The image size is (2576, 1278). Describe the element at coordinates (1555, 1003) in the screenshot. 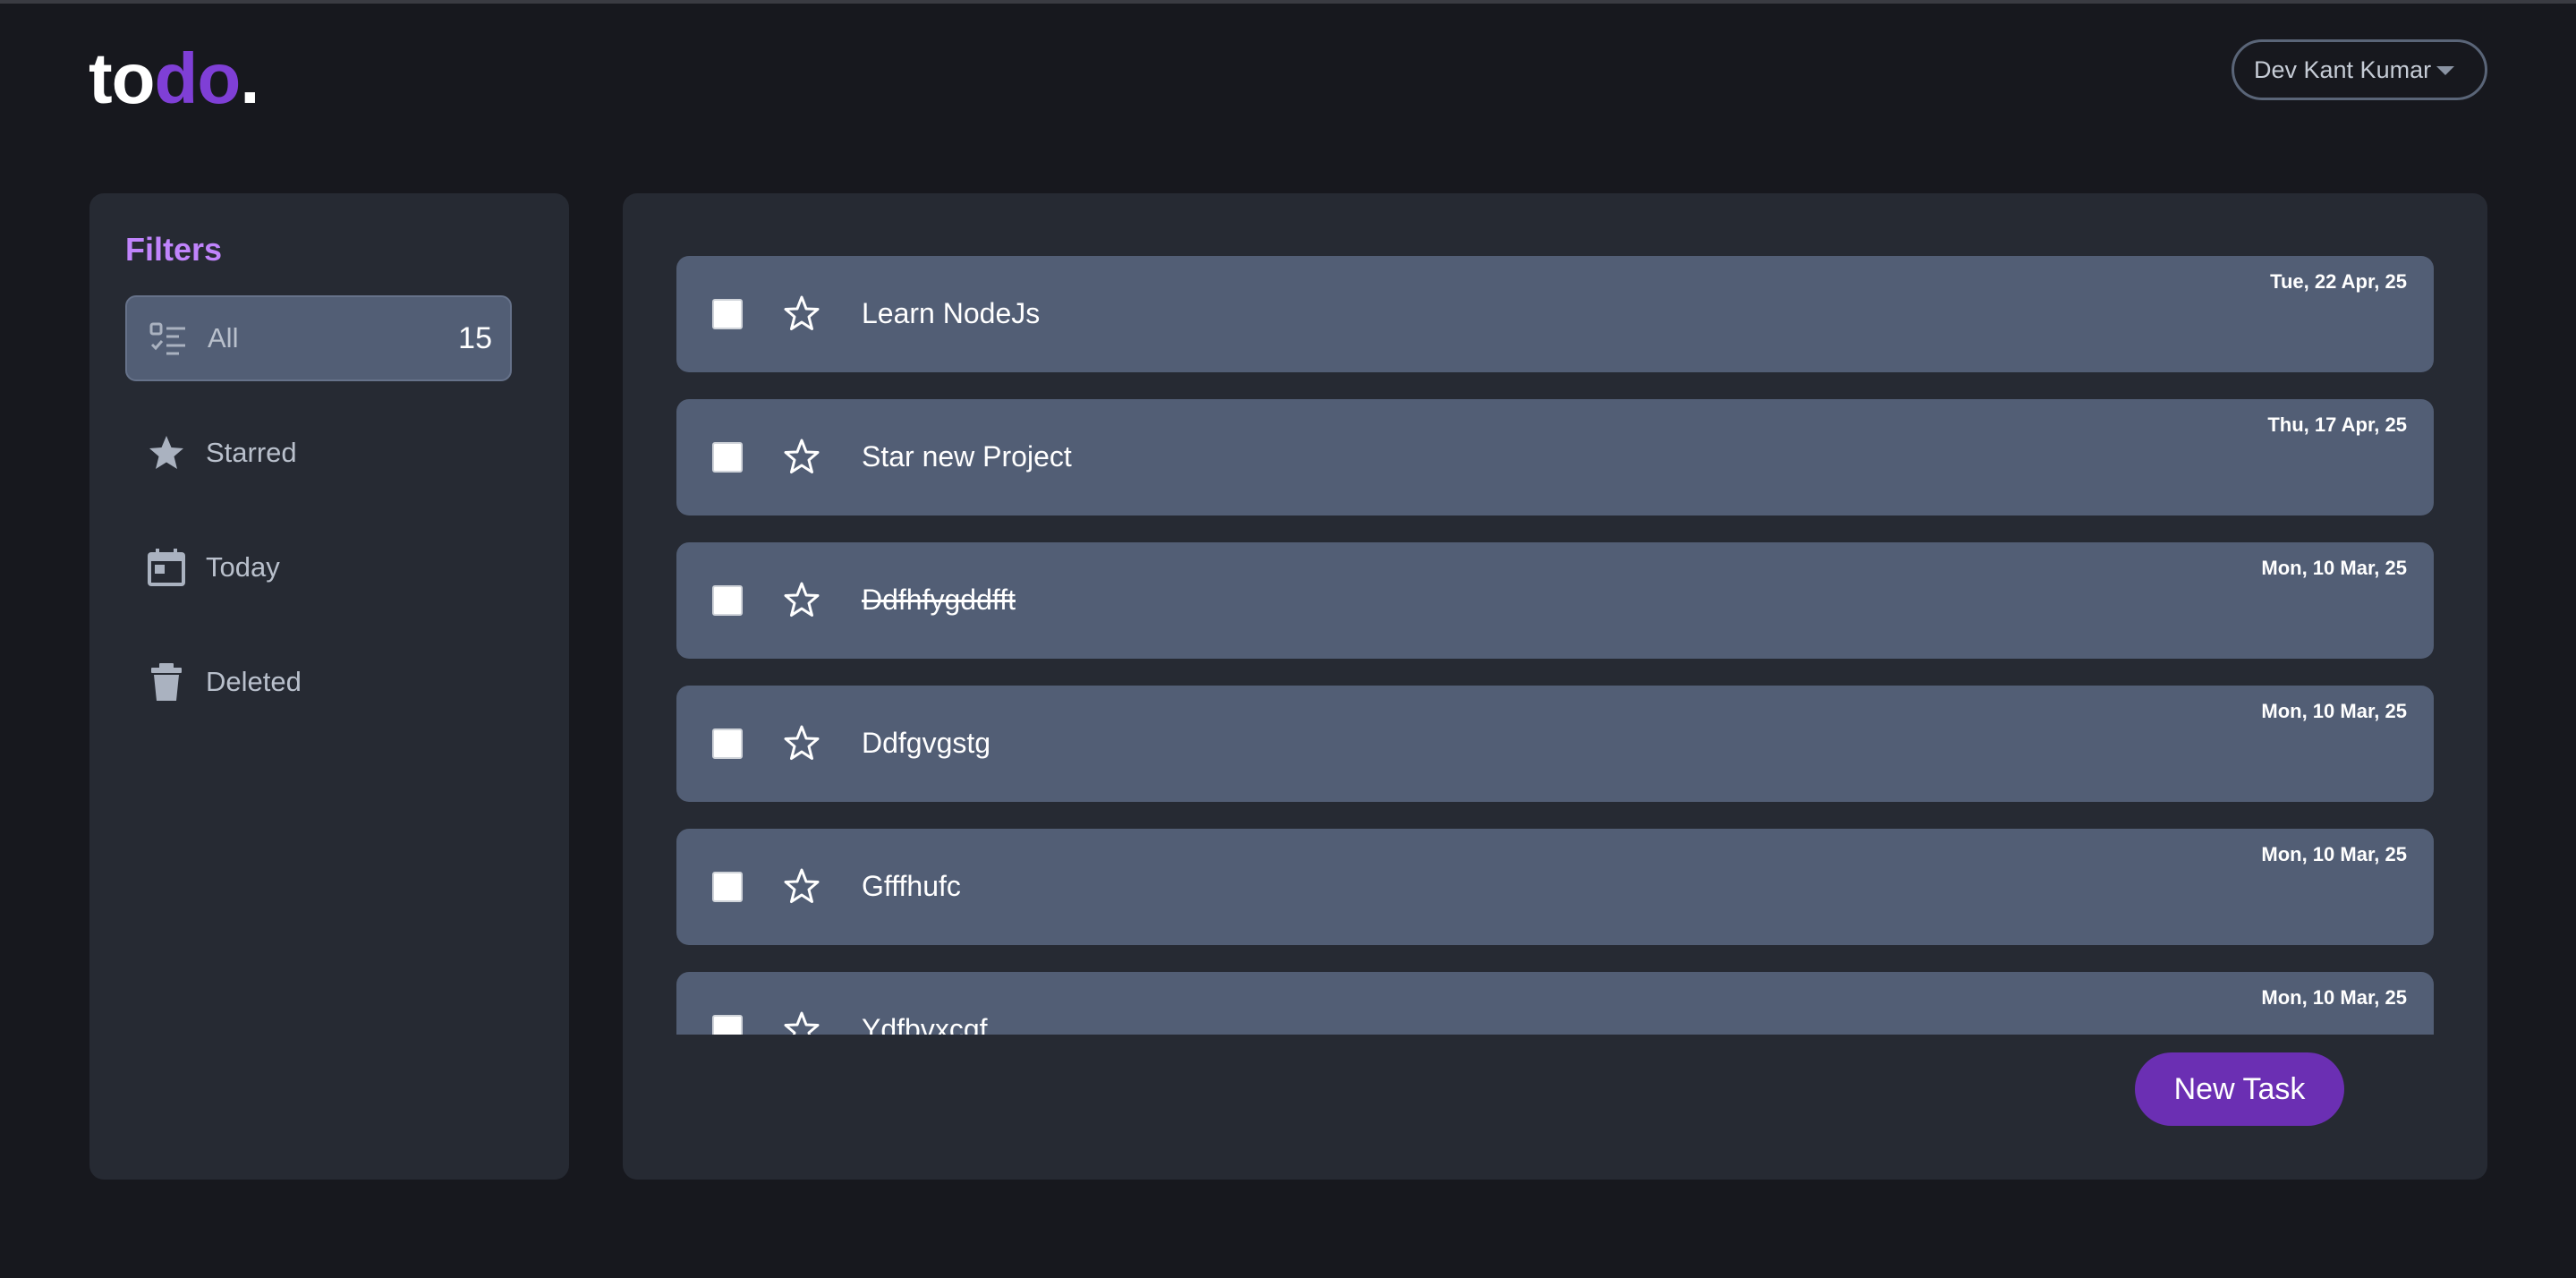

I see `task-item: Ydfbvxcgf Mon, 10 Mar, 25` at that location.